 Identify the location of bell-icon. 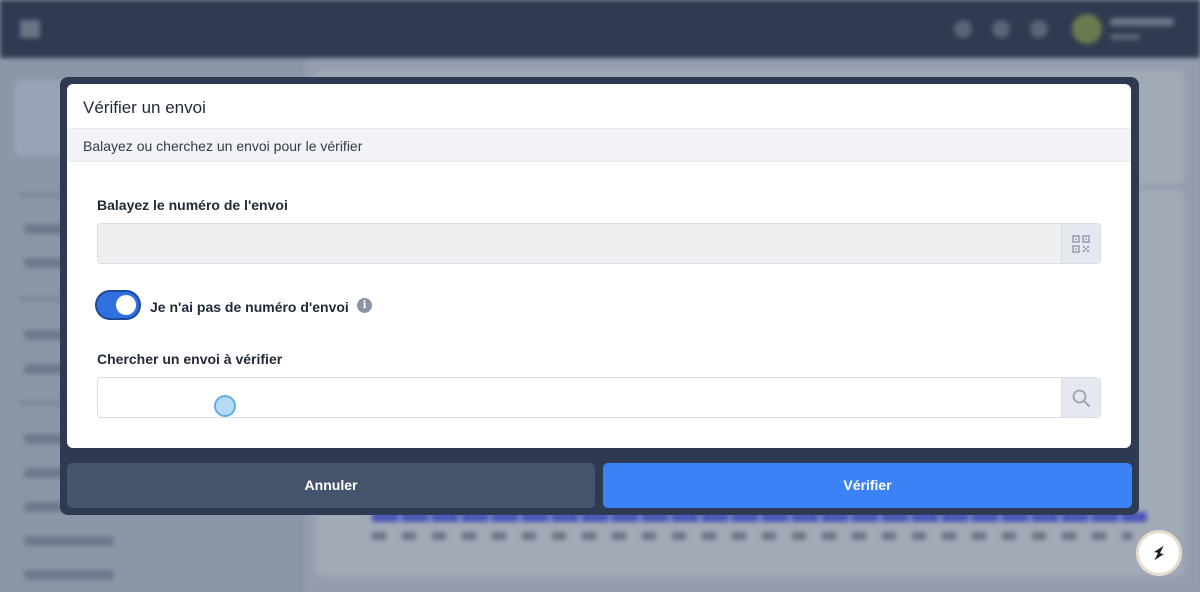
(1001, 29).